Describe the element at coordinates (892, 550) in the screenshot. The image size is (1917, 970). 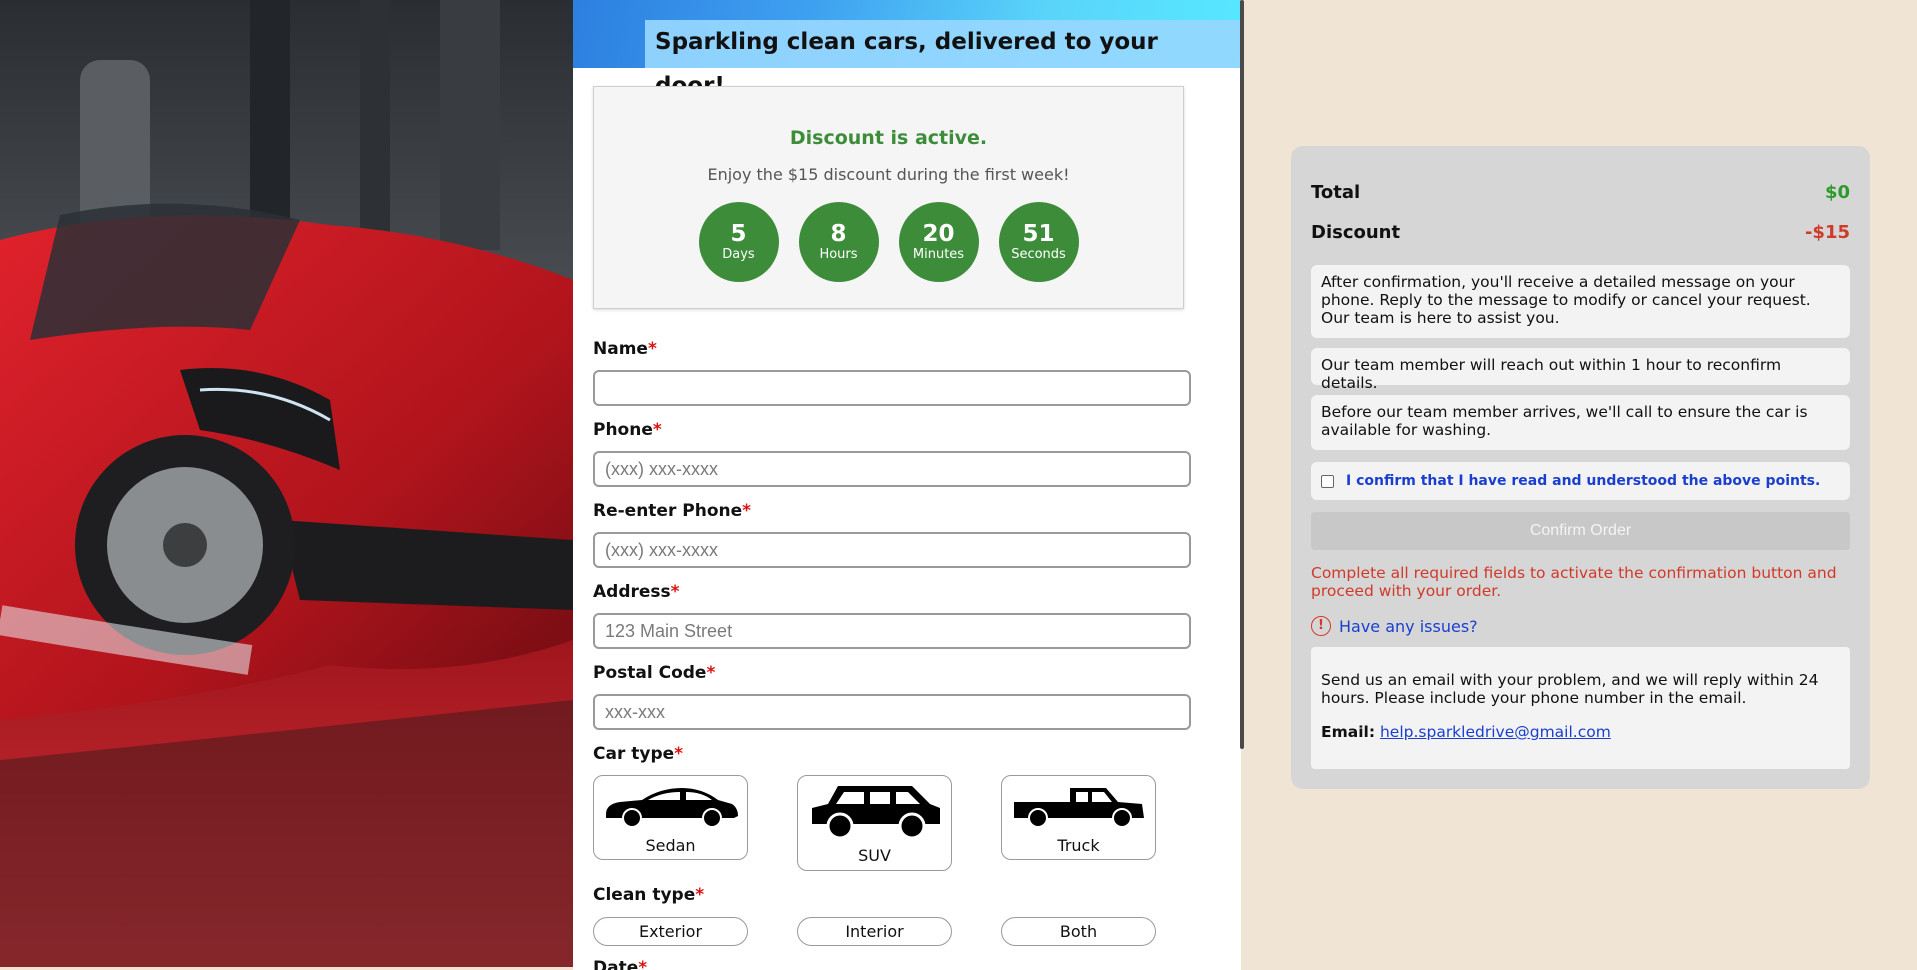
I see `phone-confirm-input` at that location.